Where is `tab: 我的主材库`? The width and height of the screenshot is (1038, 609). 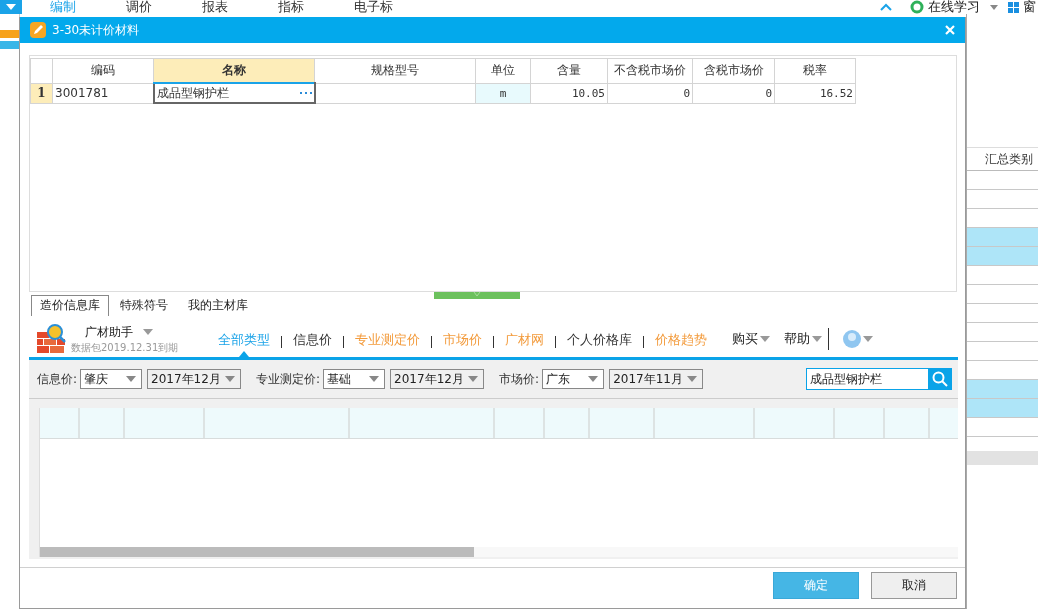 tab: 我的主材库 is located at coordinates (218, 305).